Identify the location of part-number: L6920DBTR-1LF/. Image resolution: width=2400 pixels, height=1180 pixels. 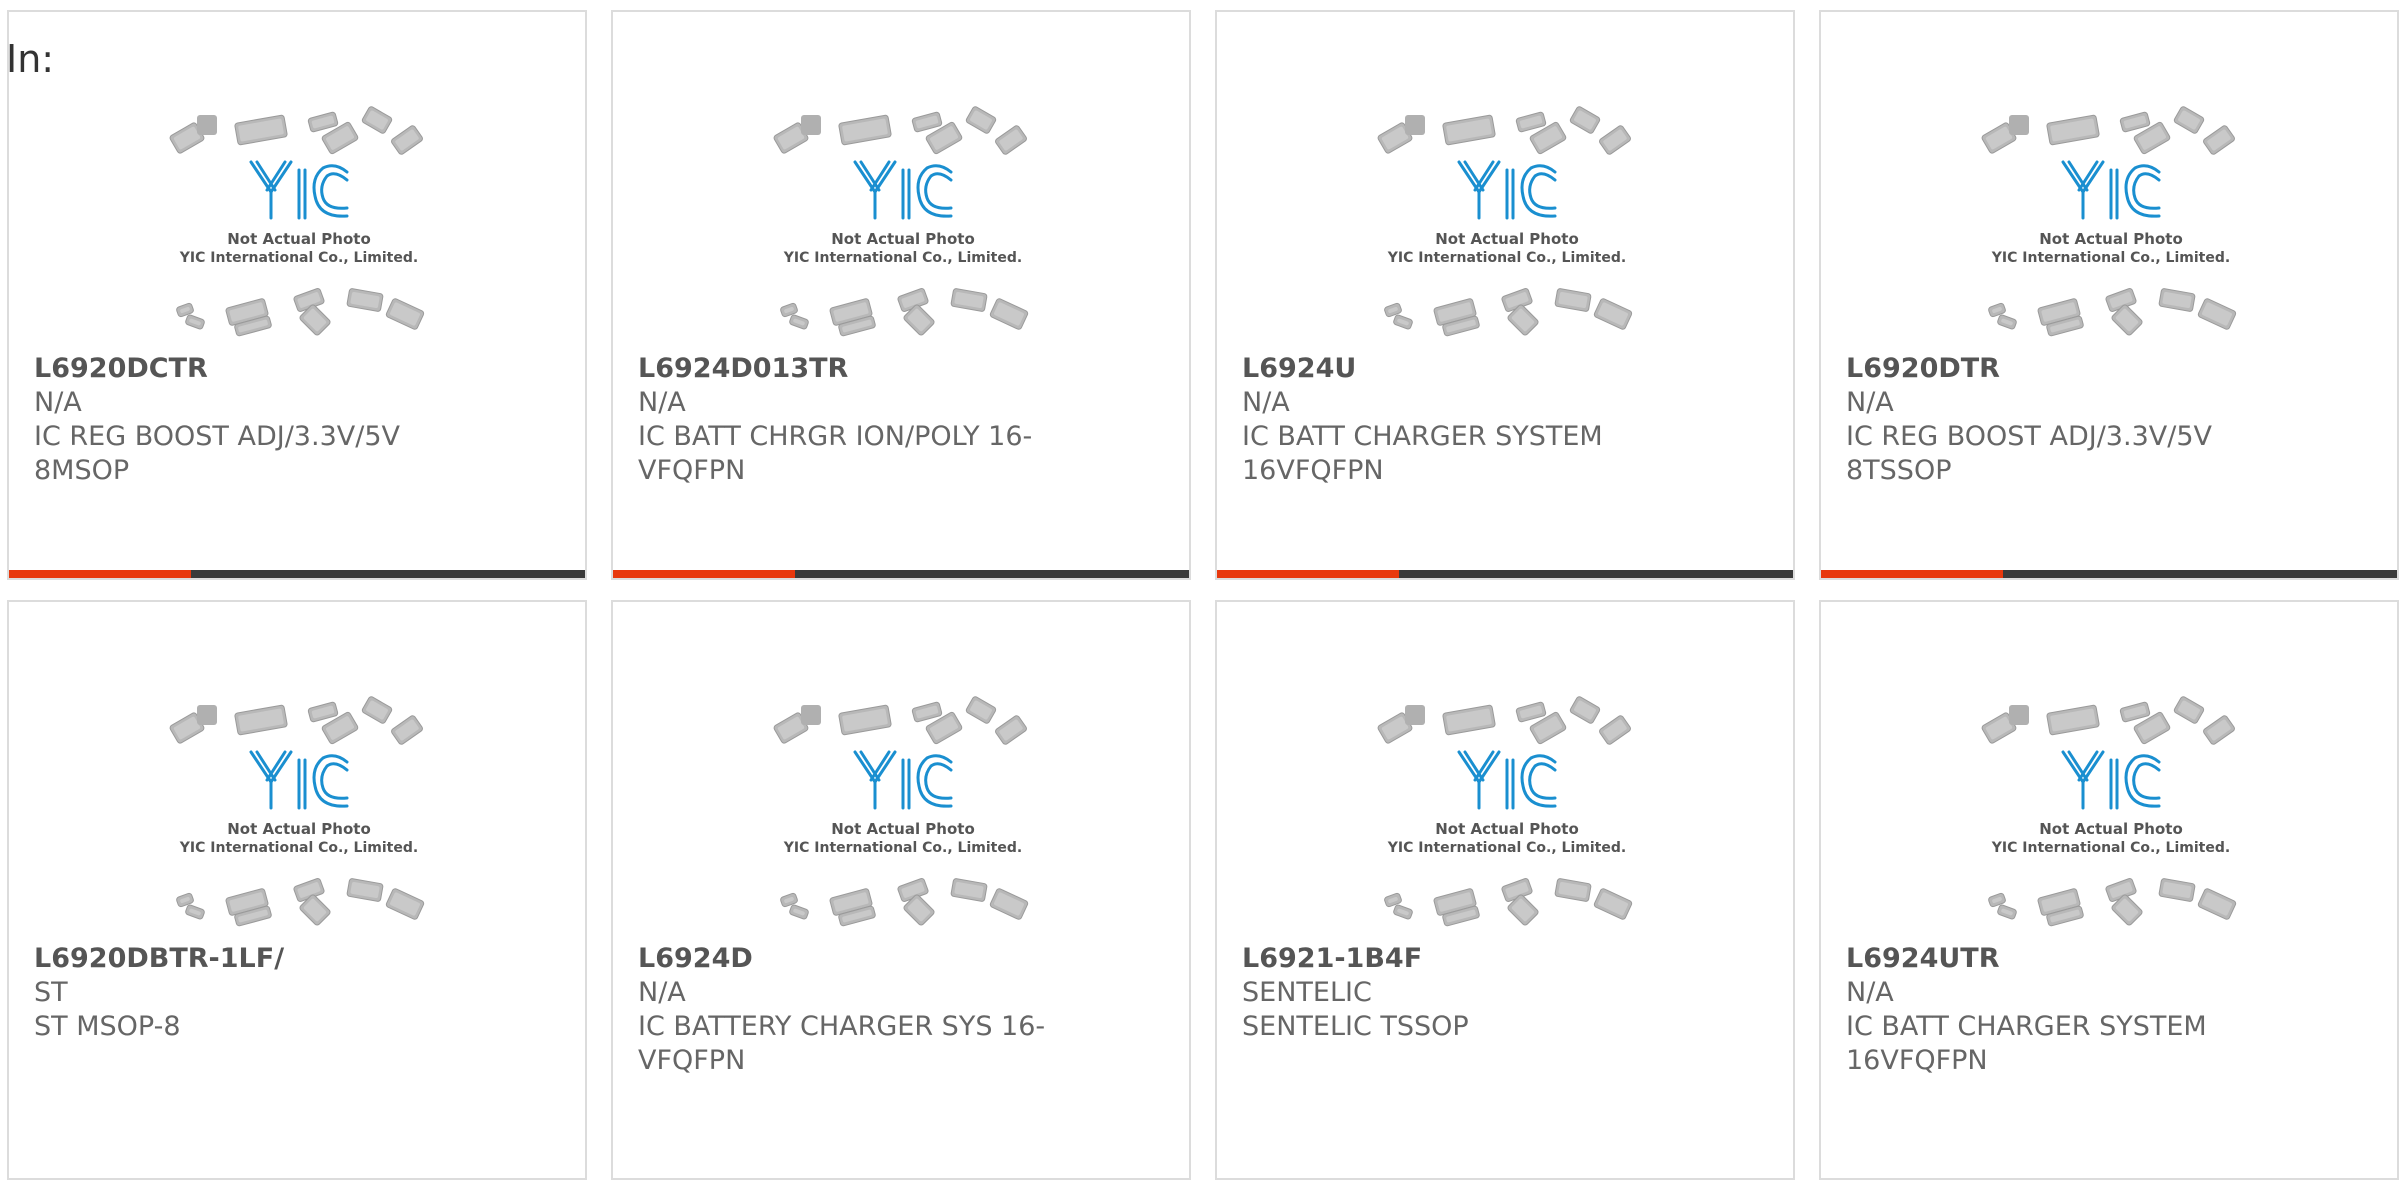
(254, 959).